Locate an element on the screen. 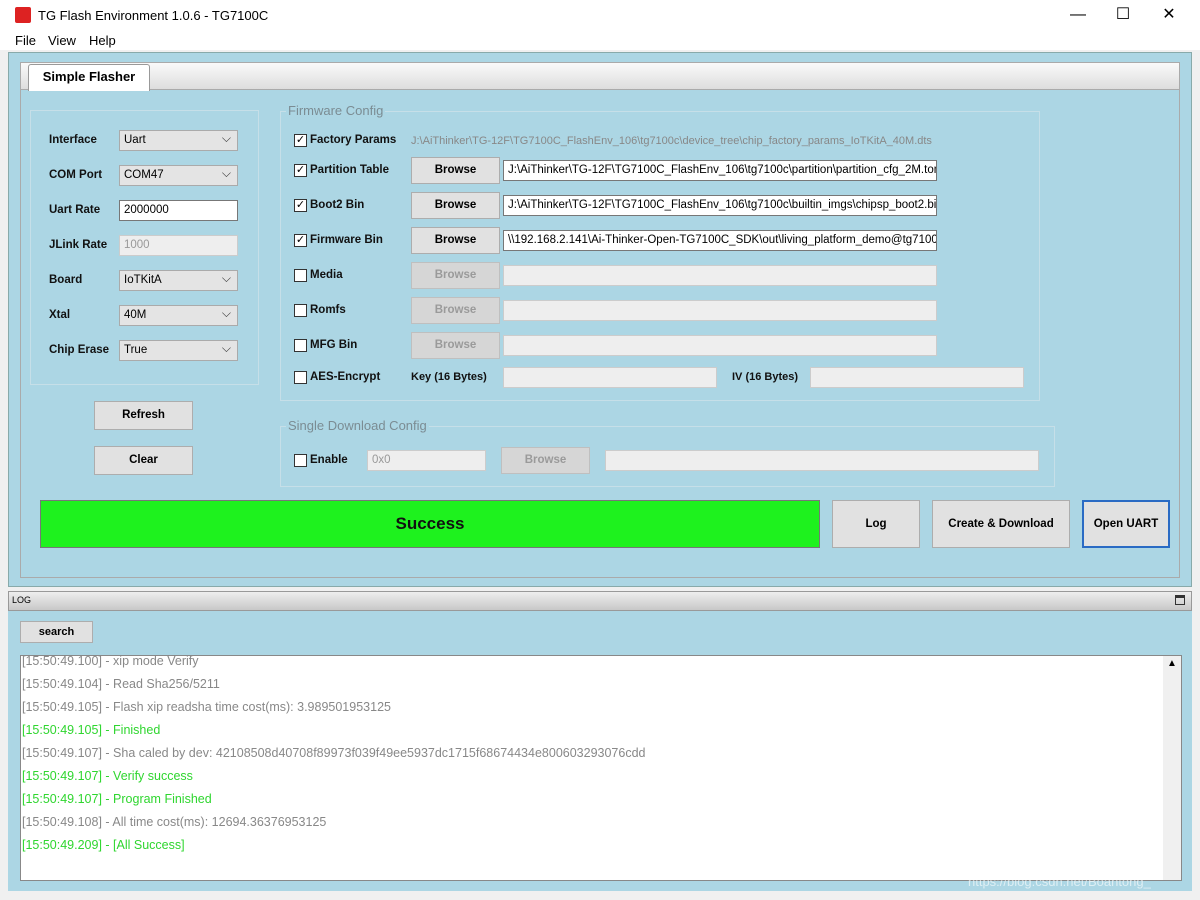 This screenshot has height=900, width=1200. firmware-config-title: Firmware Config is located at coordinates (336, 110).